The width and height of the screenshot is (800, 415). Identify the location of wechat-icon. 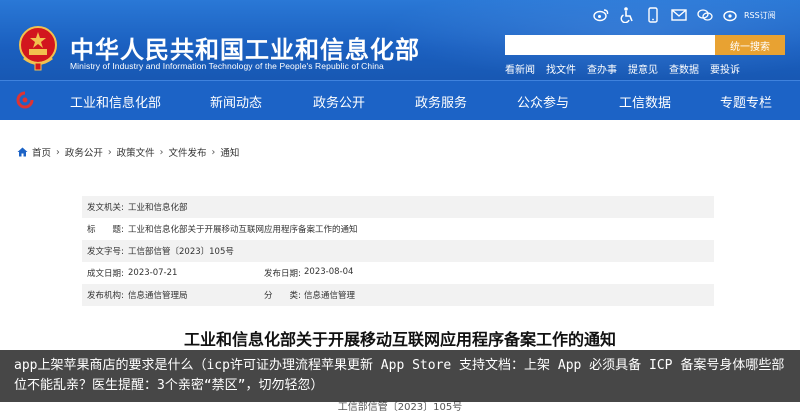
(705, 15).